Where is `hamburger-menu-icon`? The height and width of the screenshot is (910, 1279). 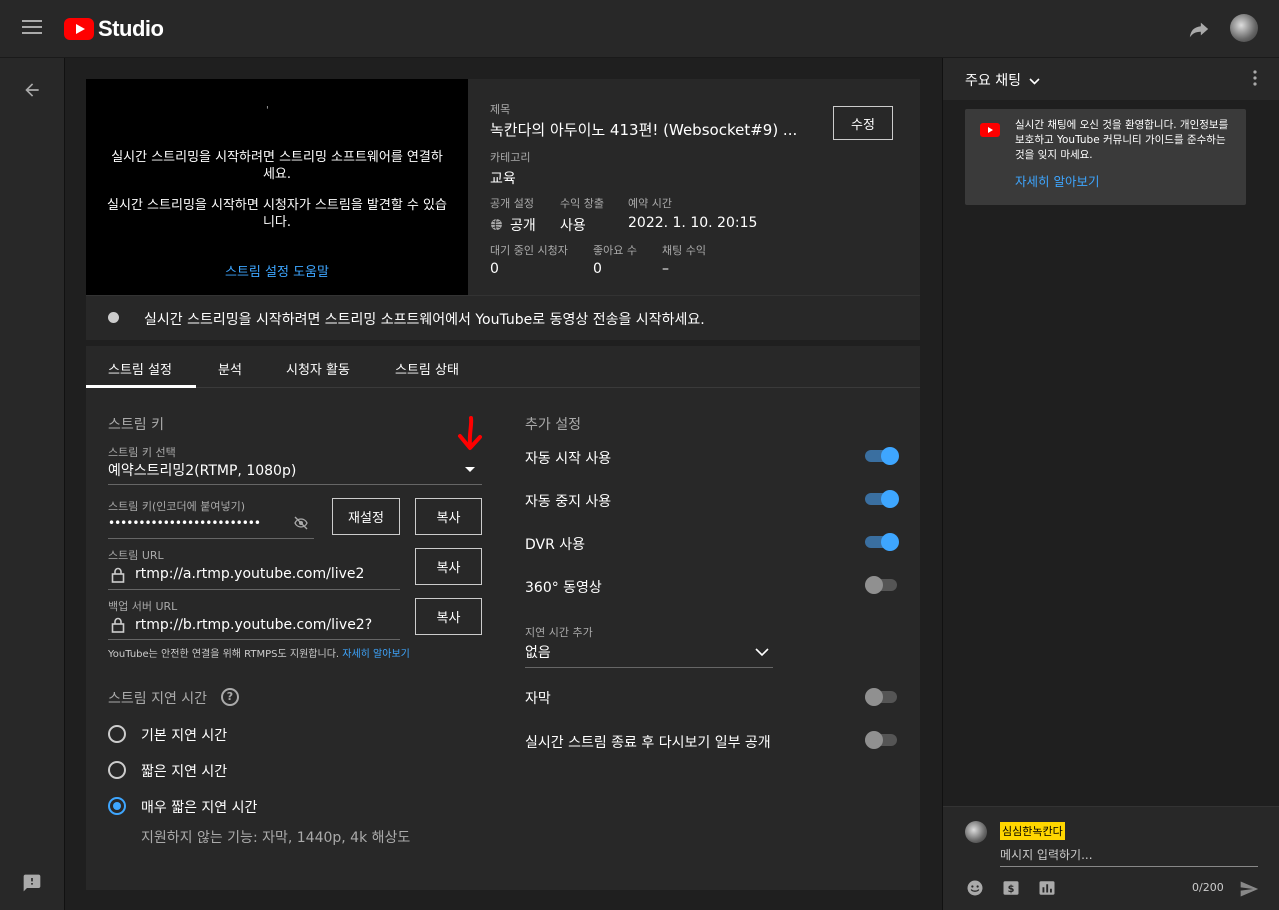 hamburger-menu-icon is located at coordinates (32, 28).